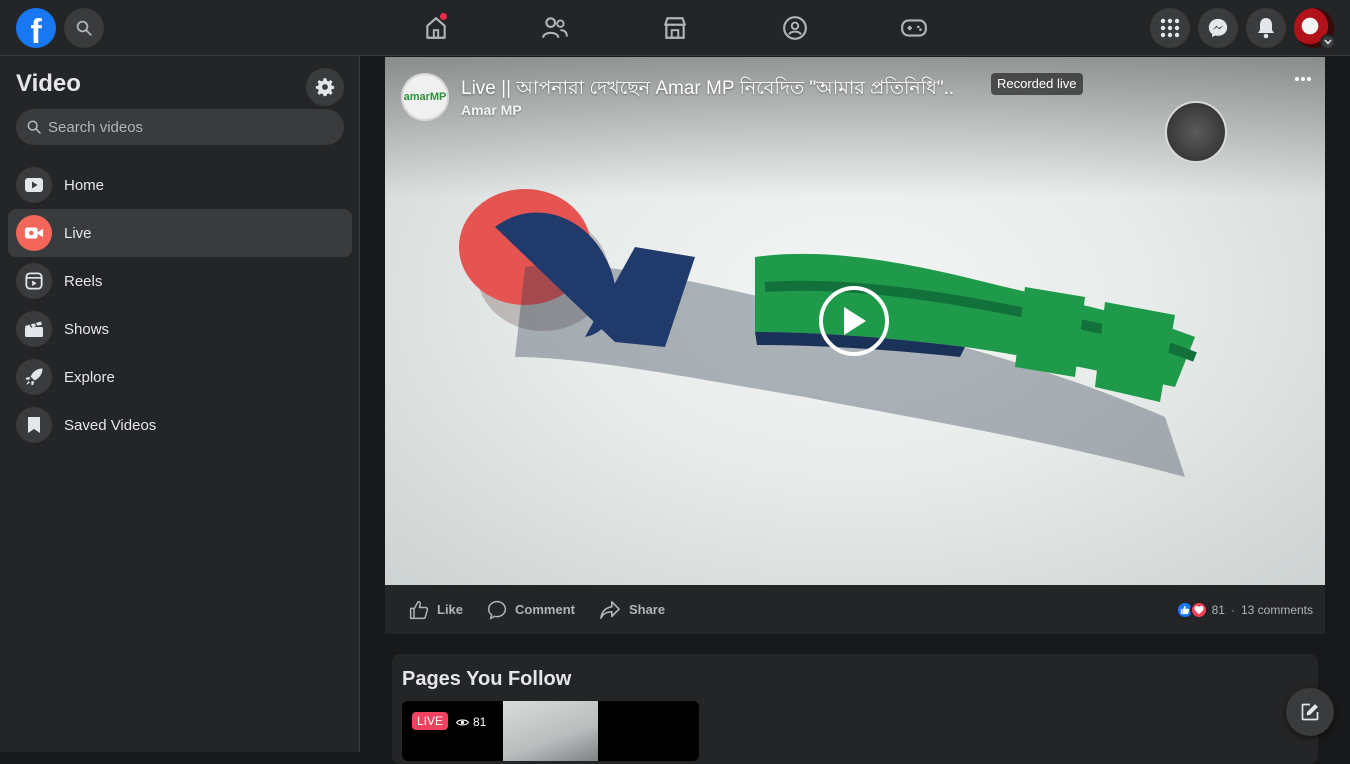 Image resolution: width=1350 pixels, height=764 pixels. I want to click on new-message-button, so click(1310, 712).